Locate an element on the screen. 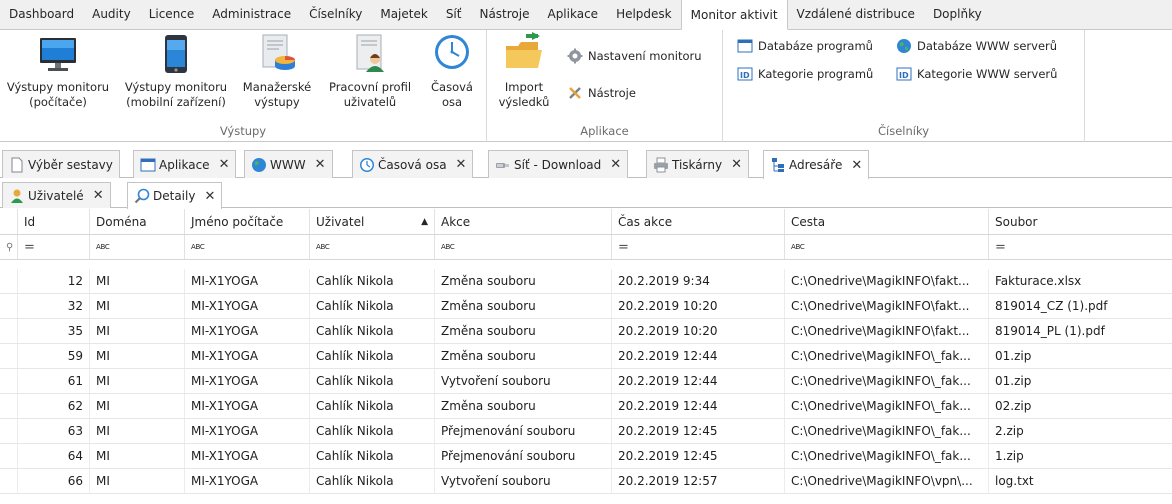 The width and height of the screenshot is (1172, 504). cell-soubor: 819014_PL (1).pdf is located at coordinates (1080, 331).